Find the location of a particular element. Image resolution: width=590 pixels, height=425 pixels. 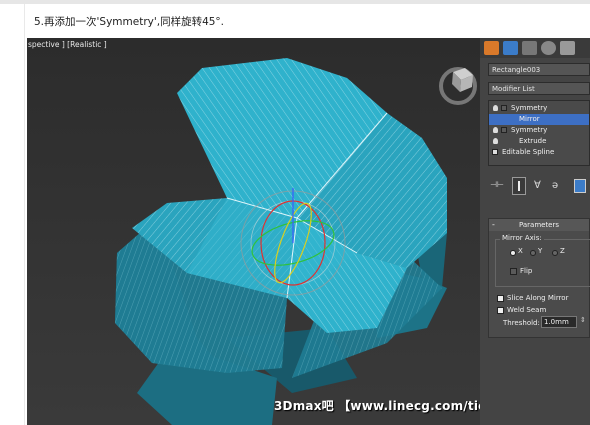

command-panel-tabs is located at coordinates (535, 48).